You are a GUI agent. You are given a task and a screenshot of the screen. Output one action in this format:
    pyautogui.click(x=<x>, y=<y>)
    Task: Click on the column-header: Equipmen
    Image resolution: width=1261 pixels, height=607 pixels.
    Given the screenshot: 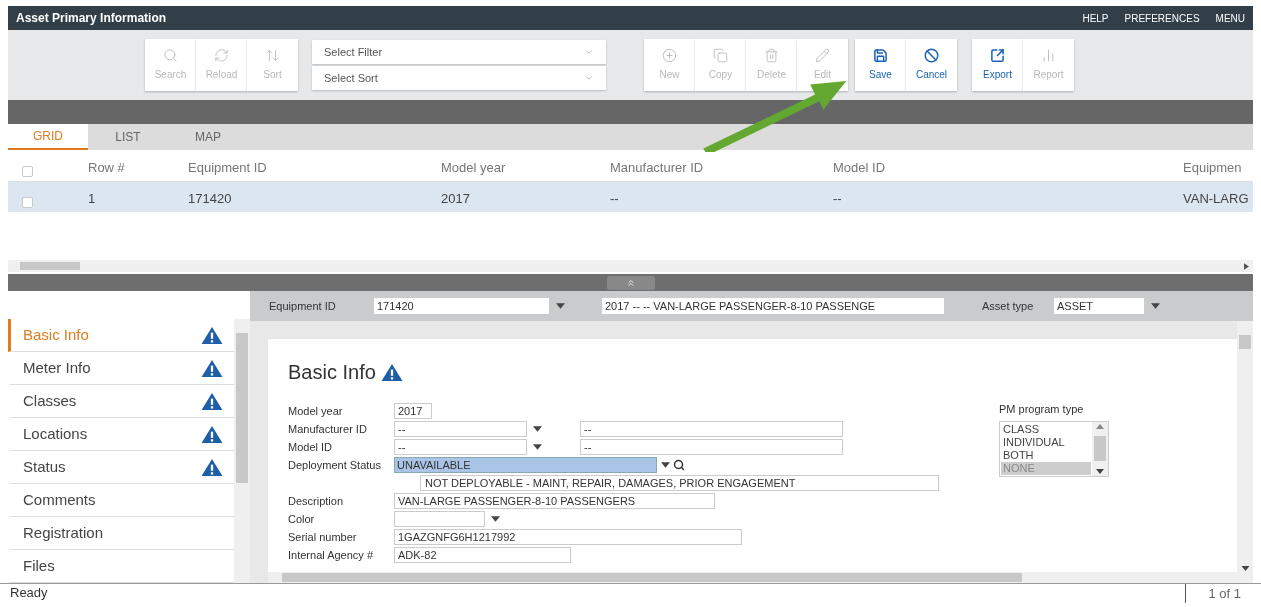 What is the action you would take?
    pyautogui.click(x=1212, y=168)
    